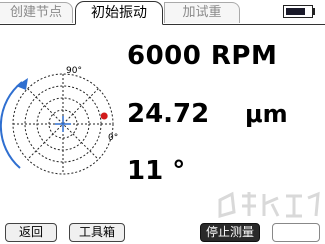 The width and height of the screenshot is (325, 244). Describe the element at coordinates (156, 171) in the screenshot. I see `phase-readout: 11 °` at that location.